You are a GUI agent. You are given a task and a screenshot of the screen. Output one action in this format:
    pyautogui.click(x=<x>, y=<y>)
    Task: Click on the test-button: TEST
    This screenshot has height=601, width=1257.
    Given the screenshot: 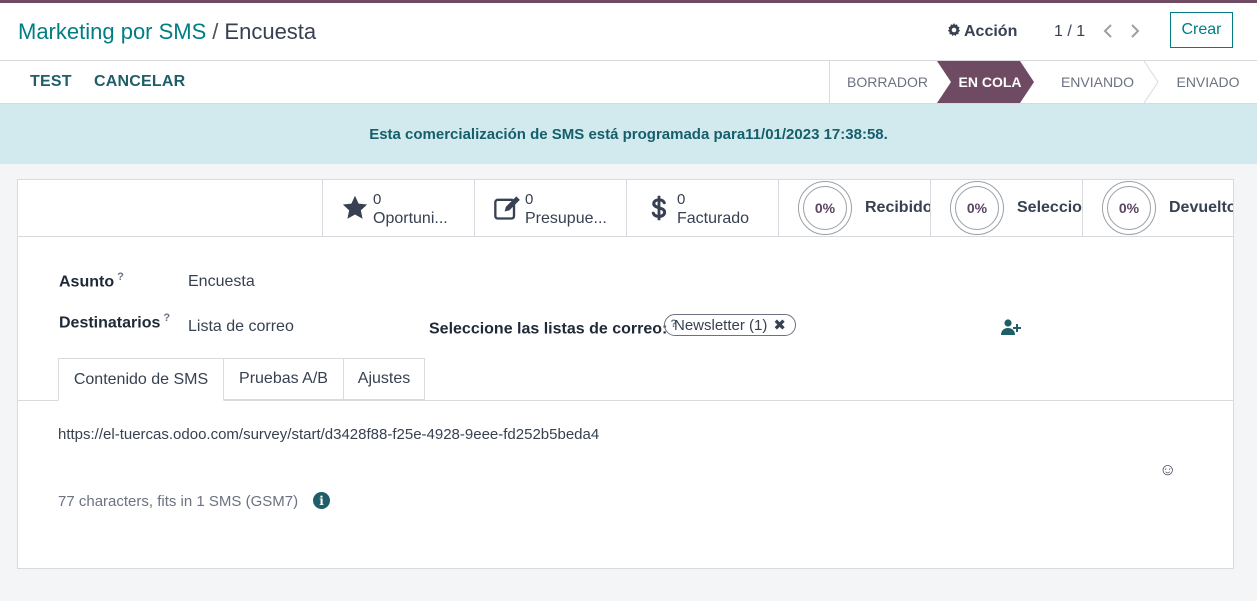 What is the action you would take?
    pyautogui.click(x=51, y=82)
    